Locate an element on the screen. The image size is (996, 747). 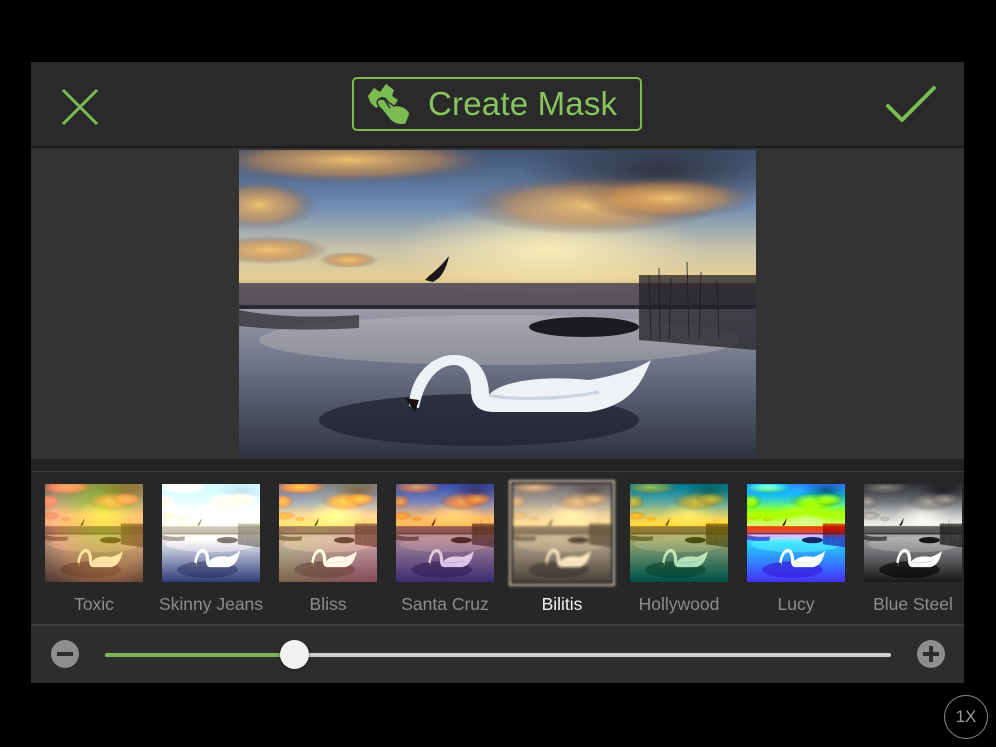
slider-knob is located at coordinates (294, 654).